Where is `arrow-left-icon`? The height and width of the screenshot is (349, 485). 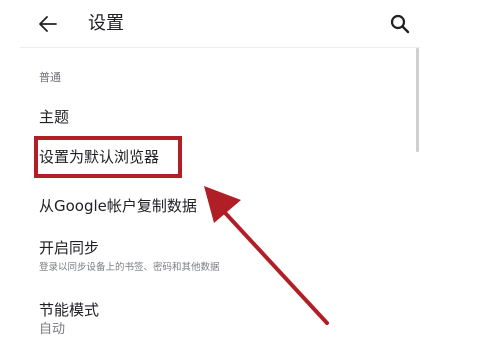
arrow-left-icon is located at coordinates (48, 24).